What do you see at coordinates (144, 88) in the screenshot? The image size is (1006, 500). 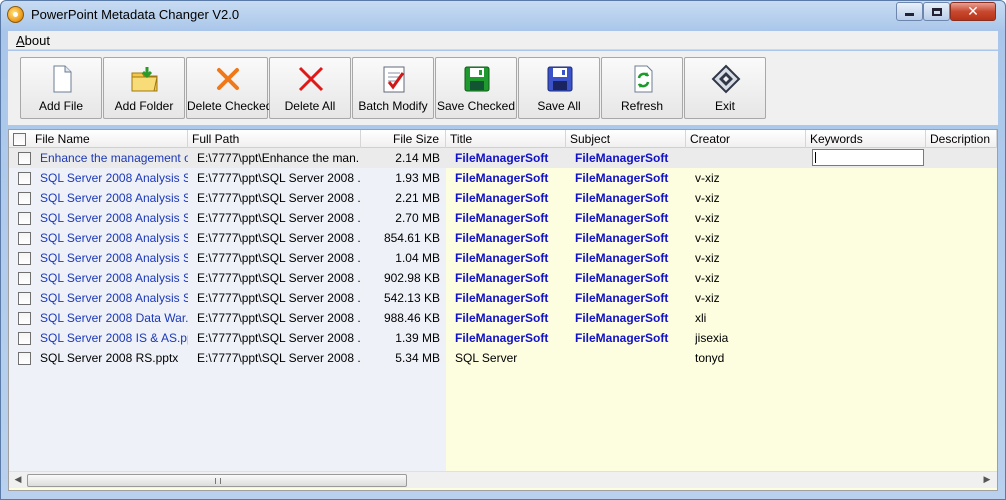 I see `add-folder-button: Add Folder` at bounding box center [144, 88].